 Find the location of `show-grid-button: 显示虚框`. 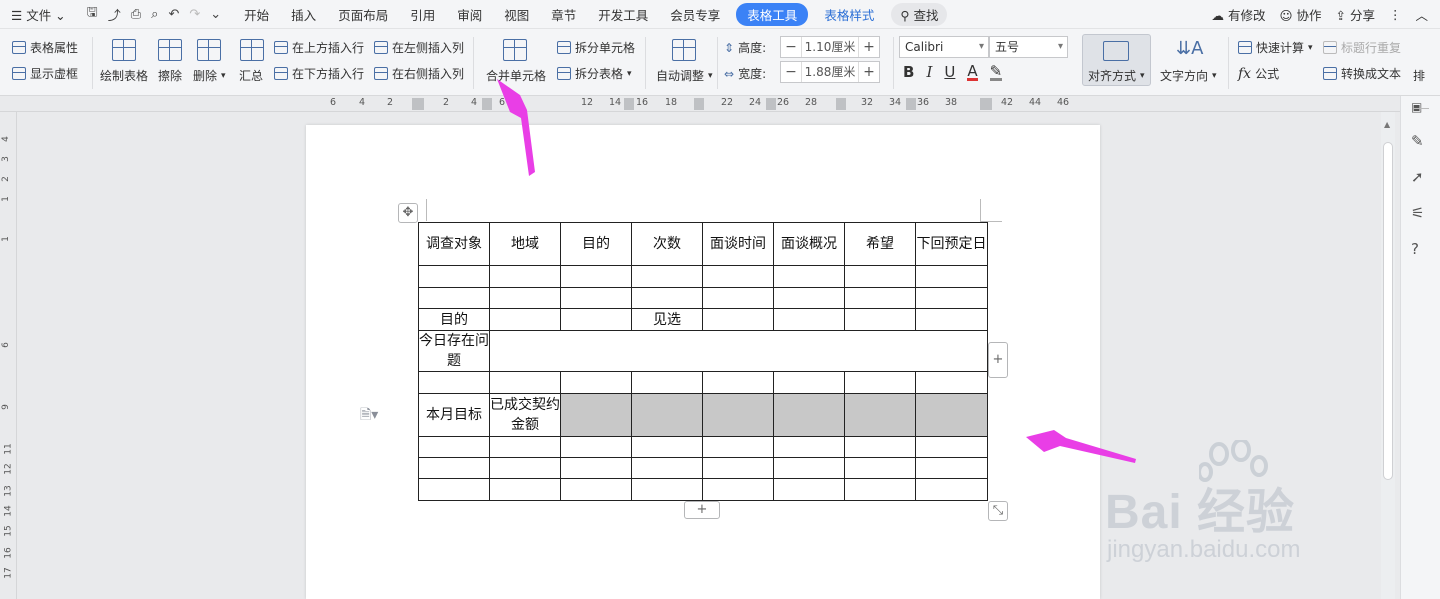

show-grid-button: 显示虚框 is located at coordinates (45, 73).